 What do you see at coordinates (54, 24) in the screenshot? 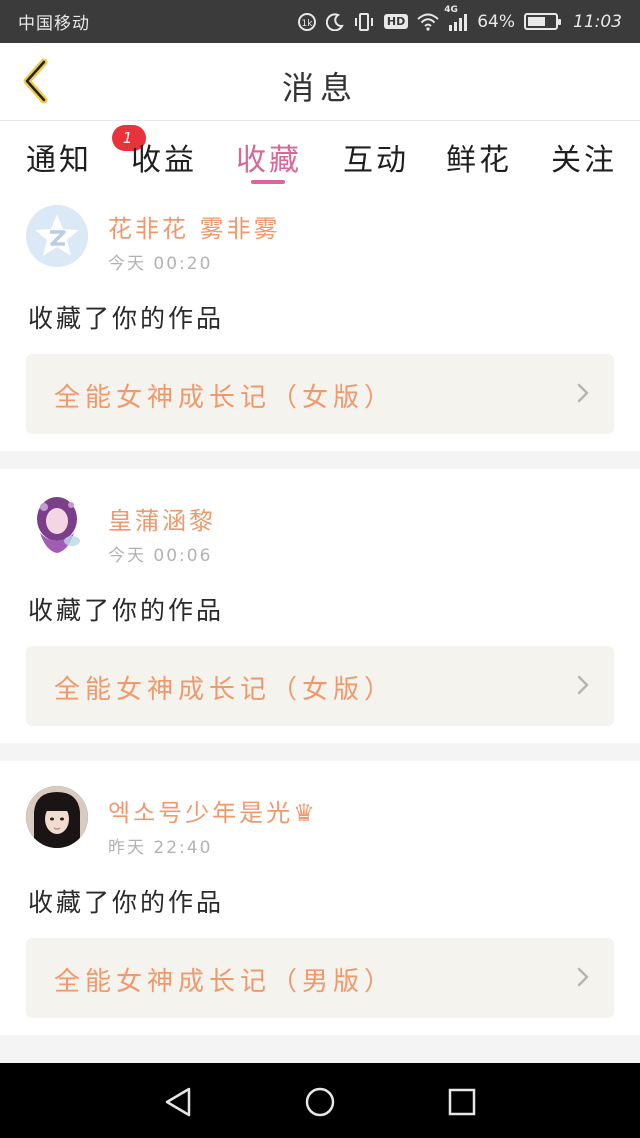
I see `carrier-label: 中国移动` at bounding box center [54, 24].